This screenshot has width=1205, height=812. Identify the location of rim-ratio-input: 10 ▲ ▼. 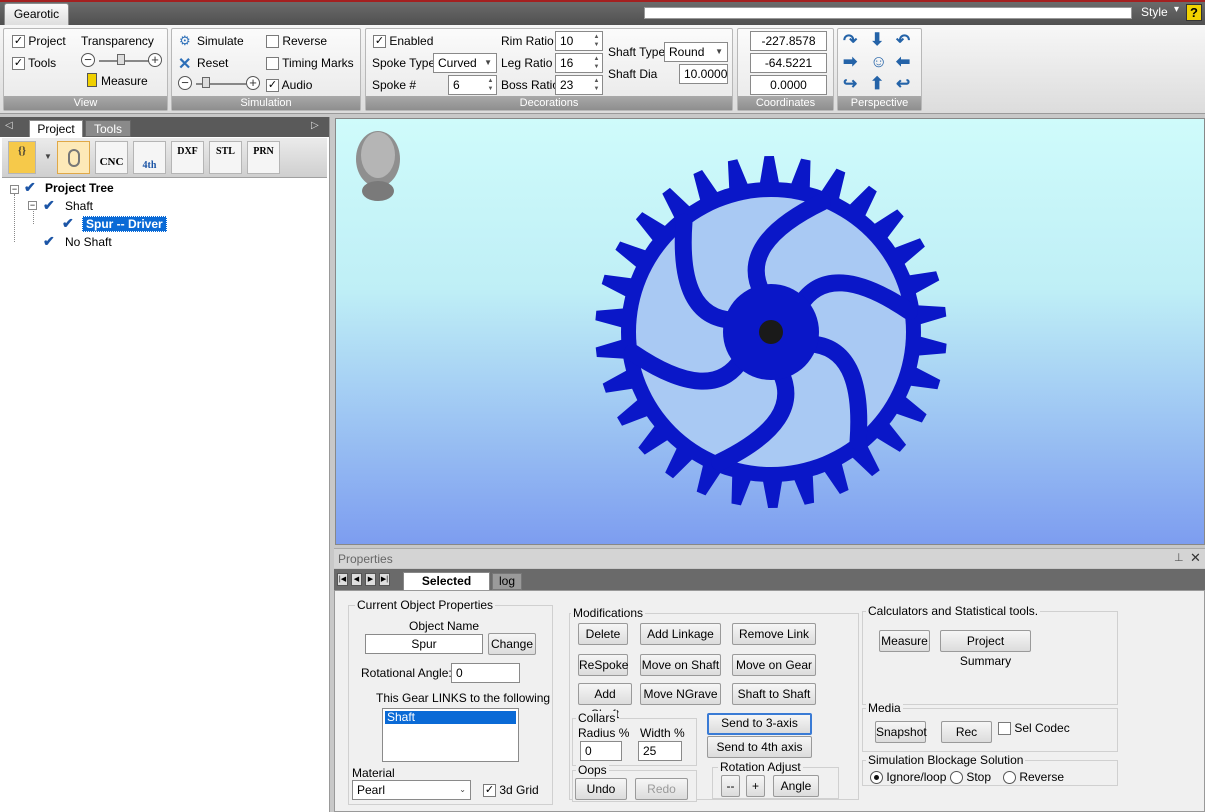
(579, 41).